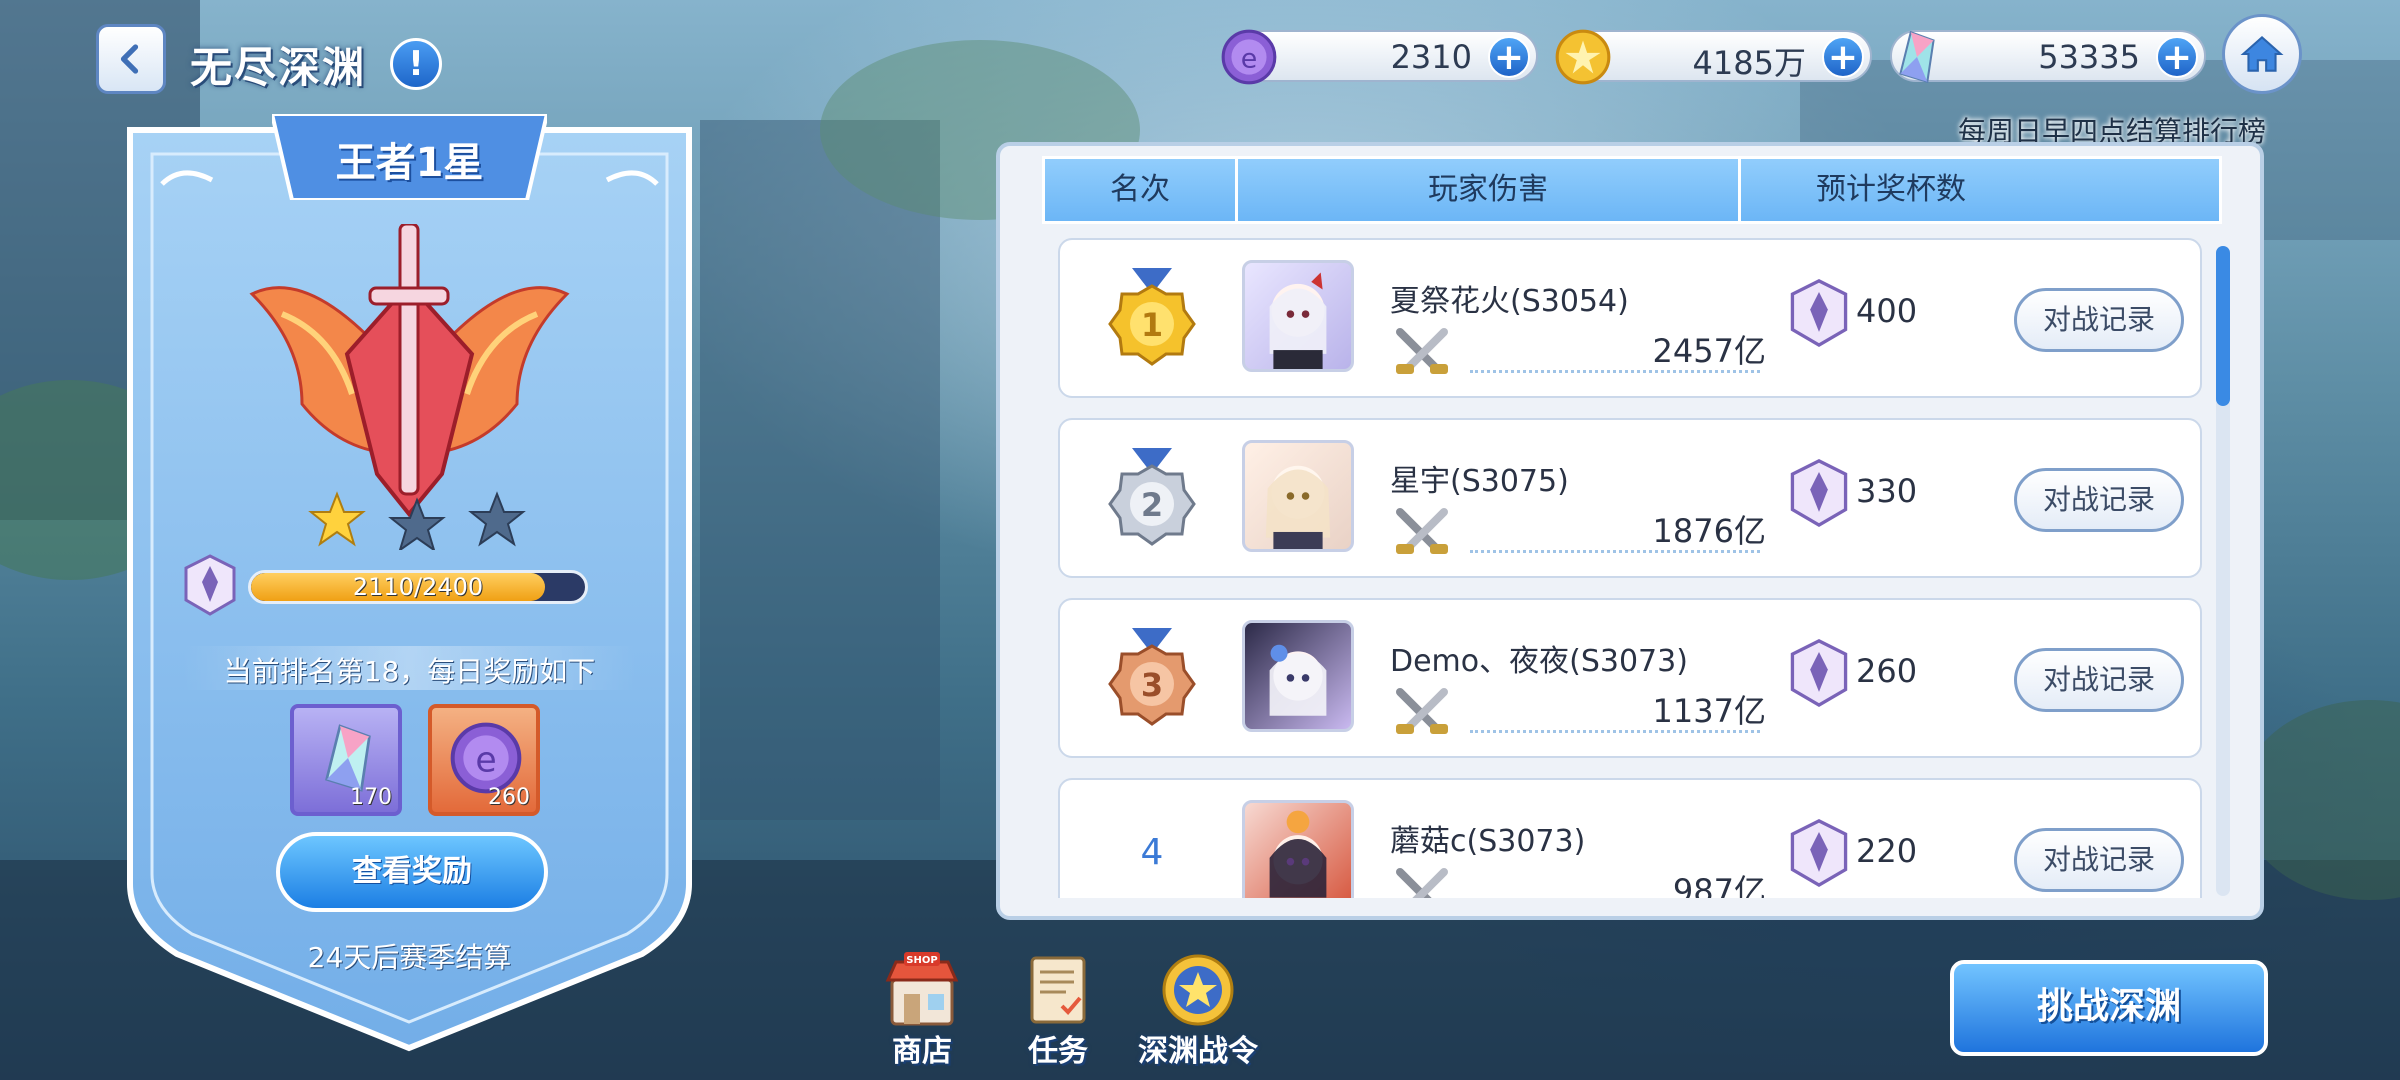 The image size is (2400, 1080). I want to click on back-button, so click(131, 59).